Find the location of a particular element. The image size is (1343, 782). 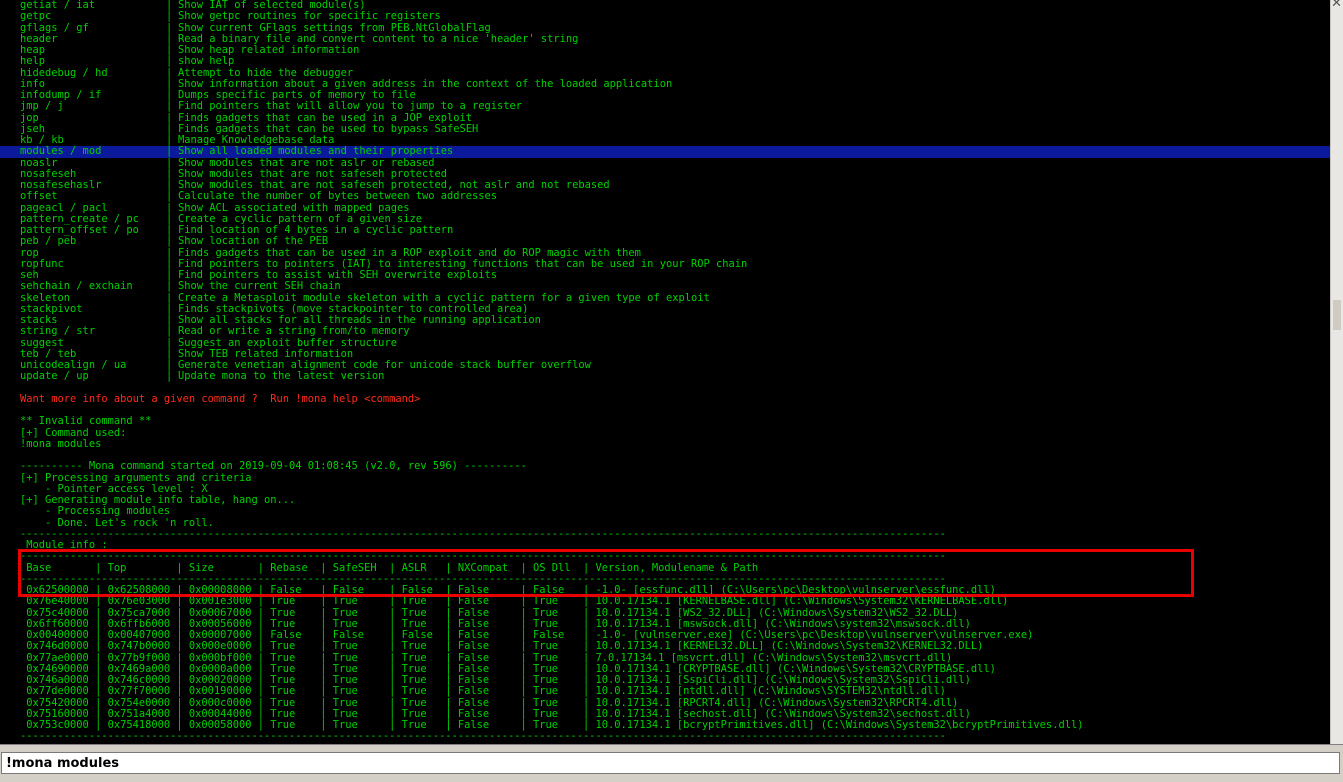

command-name: string / str is located at coordinates (58, 331).